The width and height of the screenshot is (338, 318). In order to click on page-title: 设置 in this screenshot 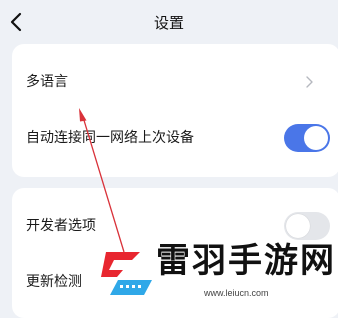, I will do `click(168, 23)`.